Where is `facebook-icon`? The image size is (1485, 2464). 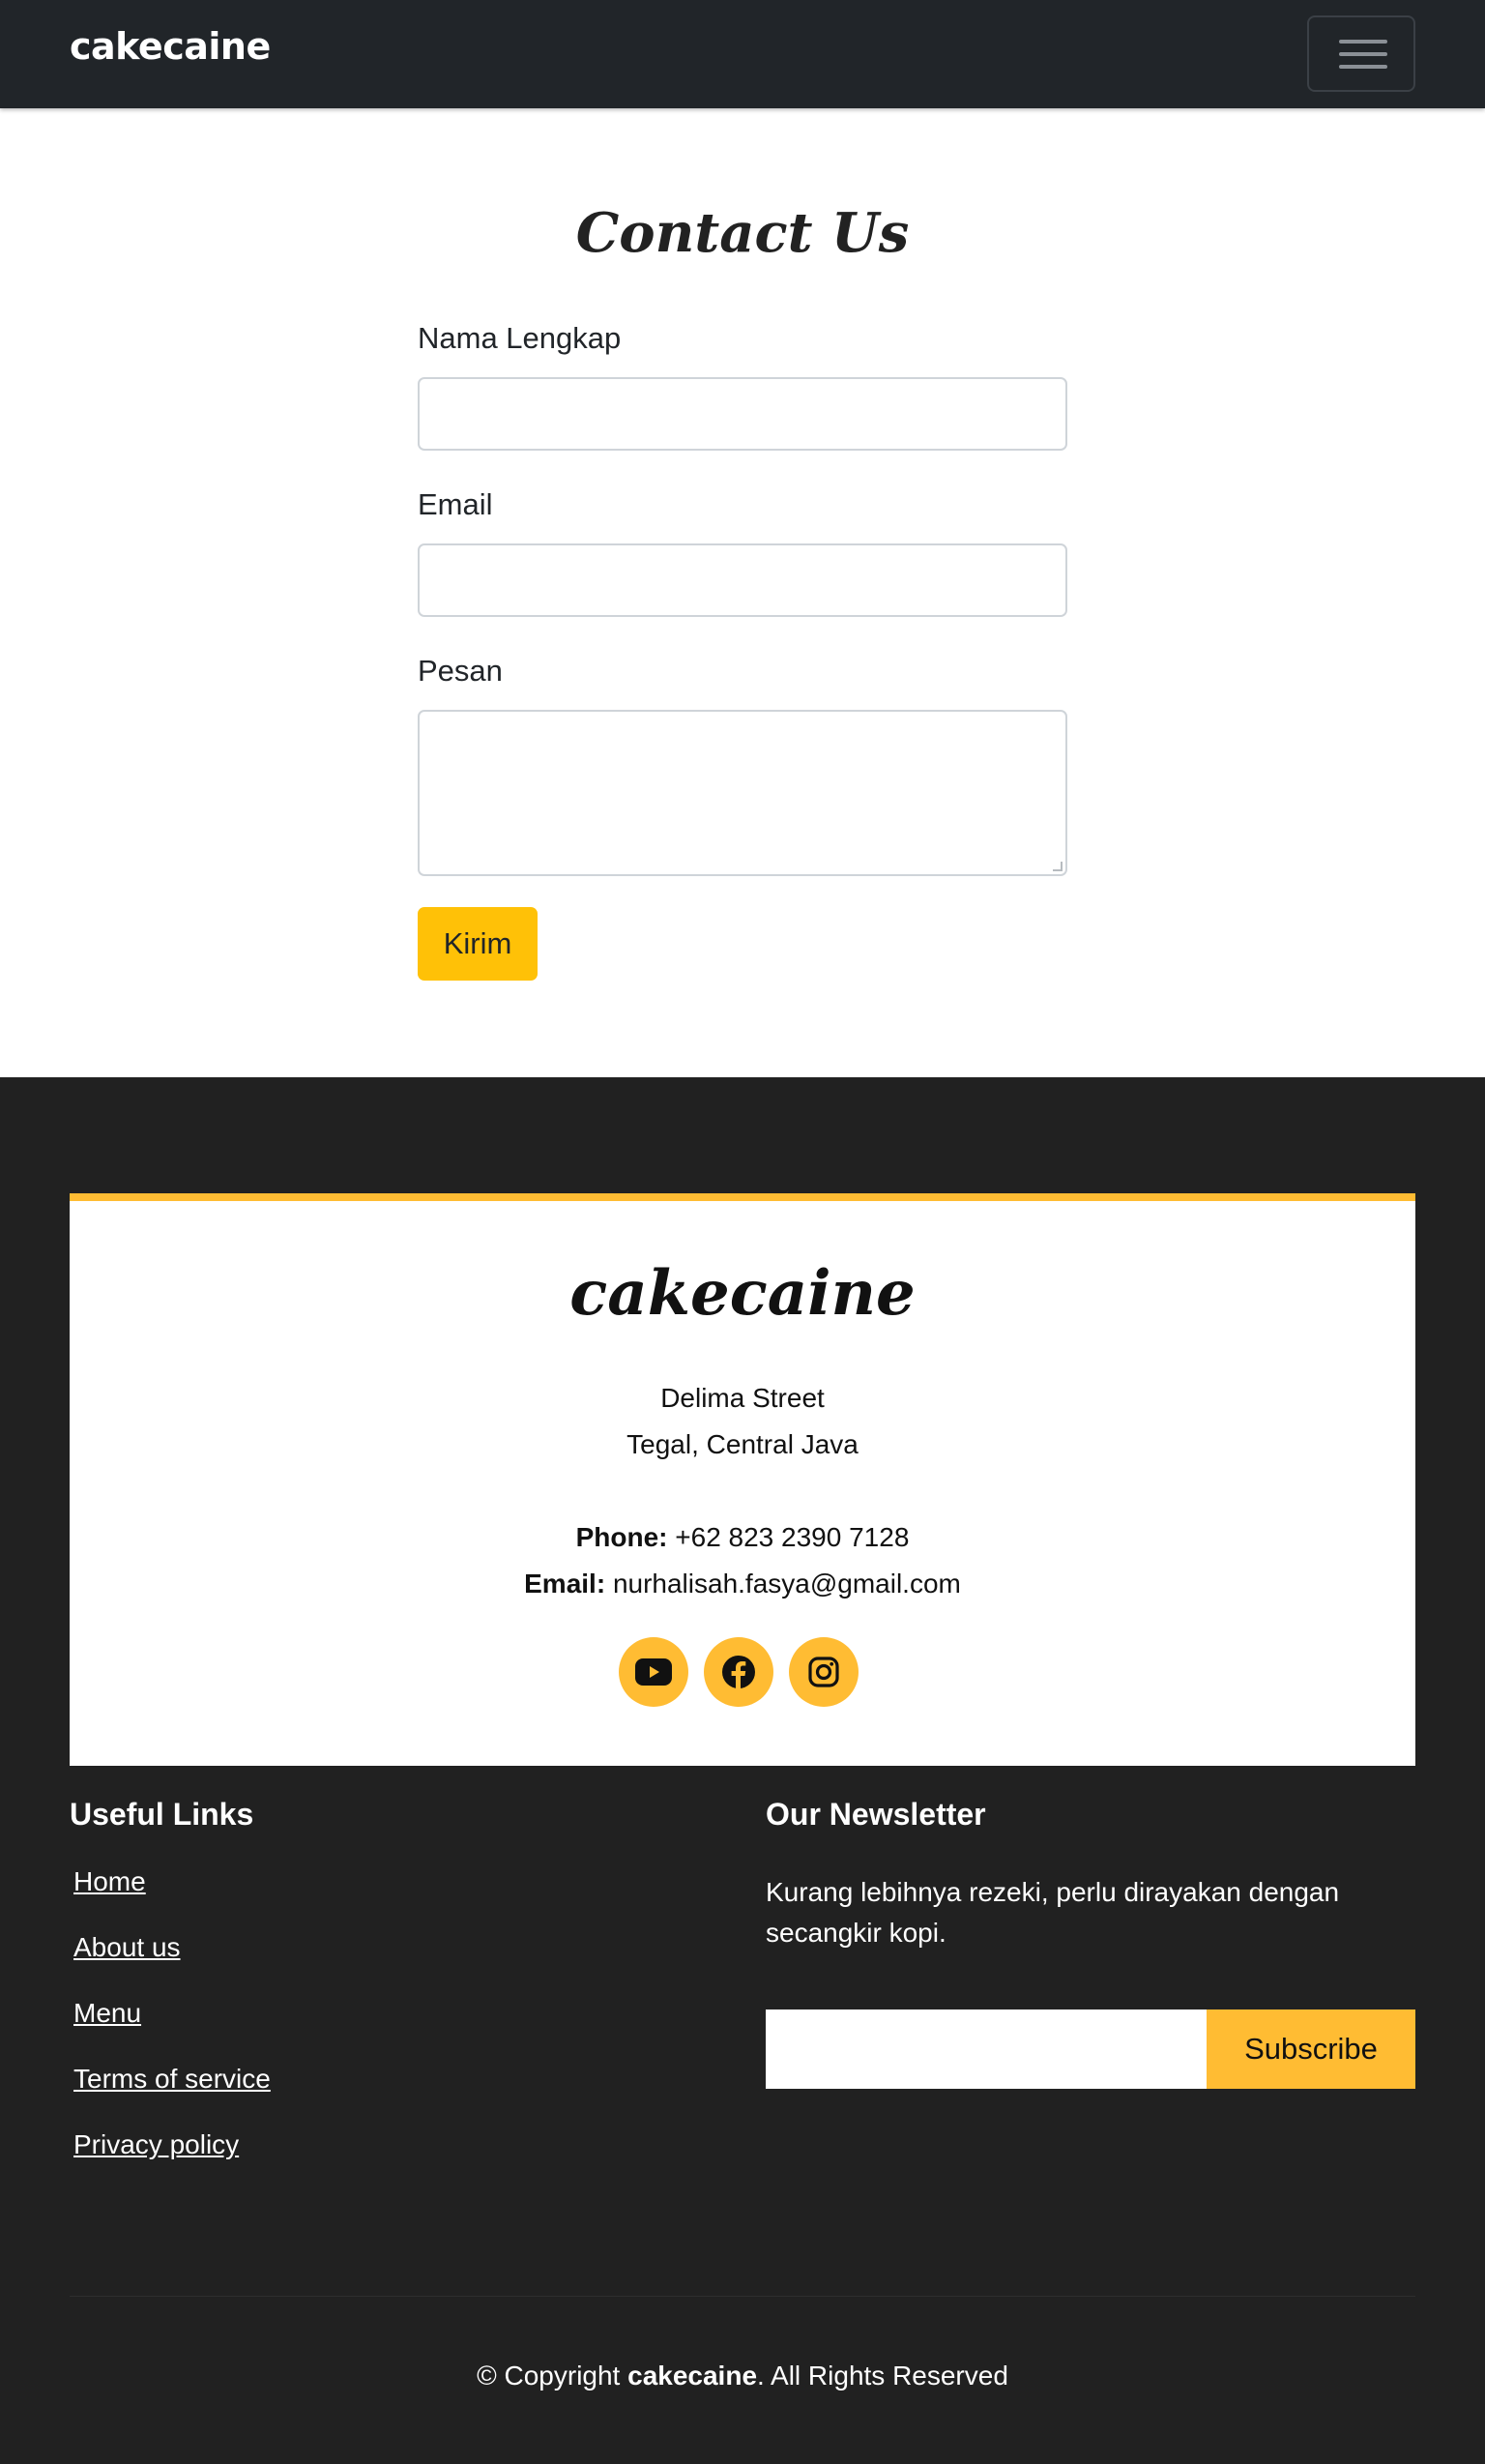 facebook-icon is located at coordinates (738, 1672).